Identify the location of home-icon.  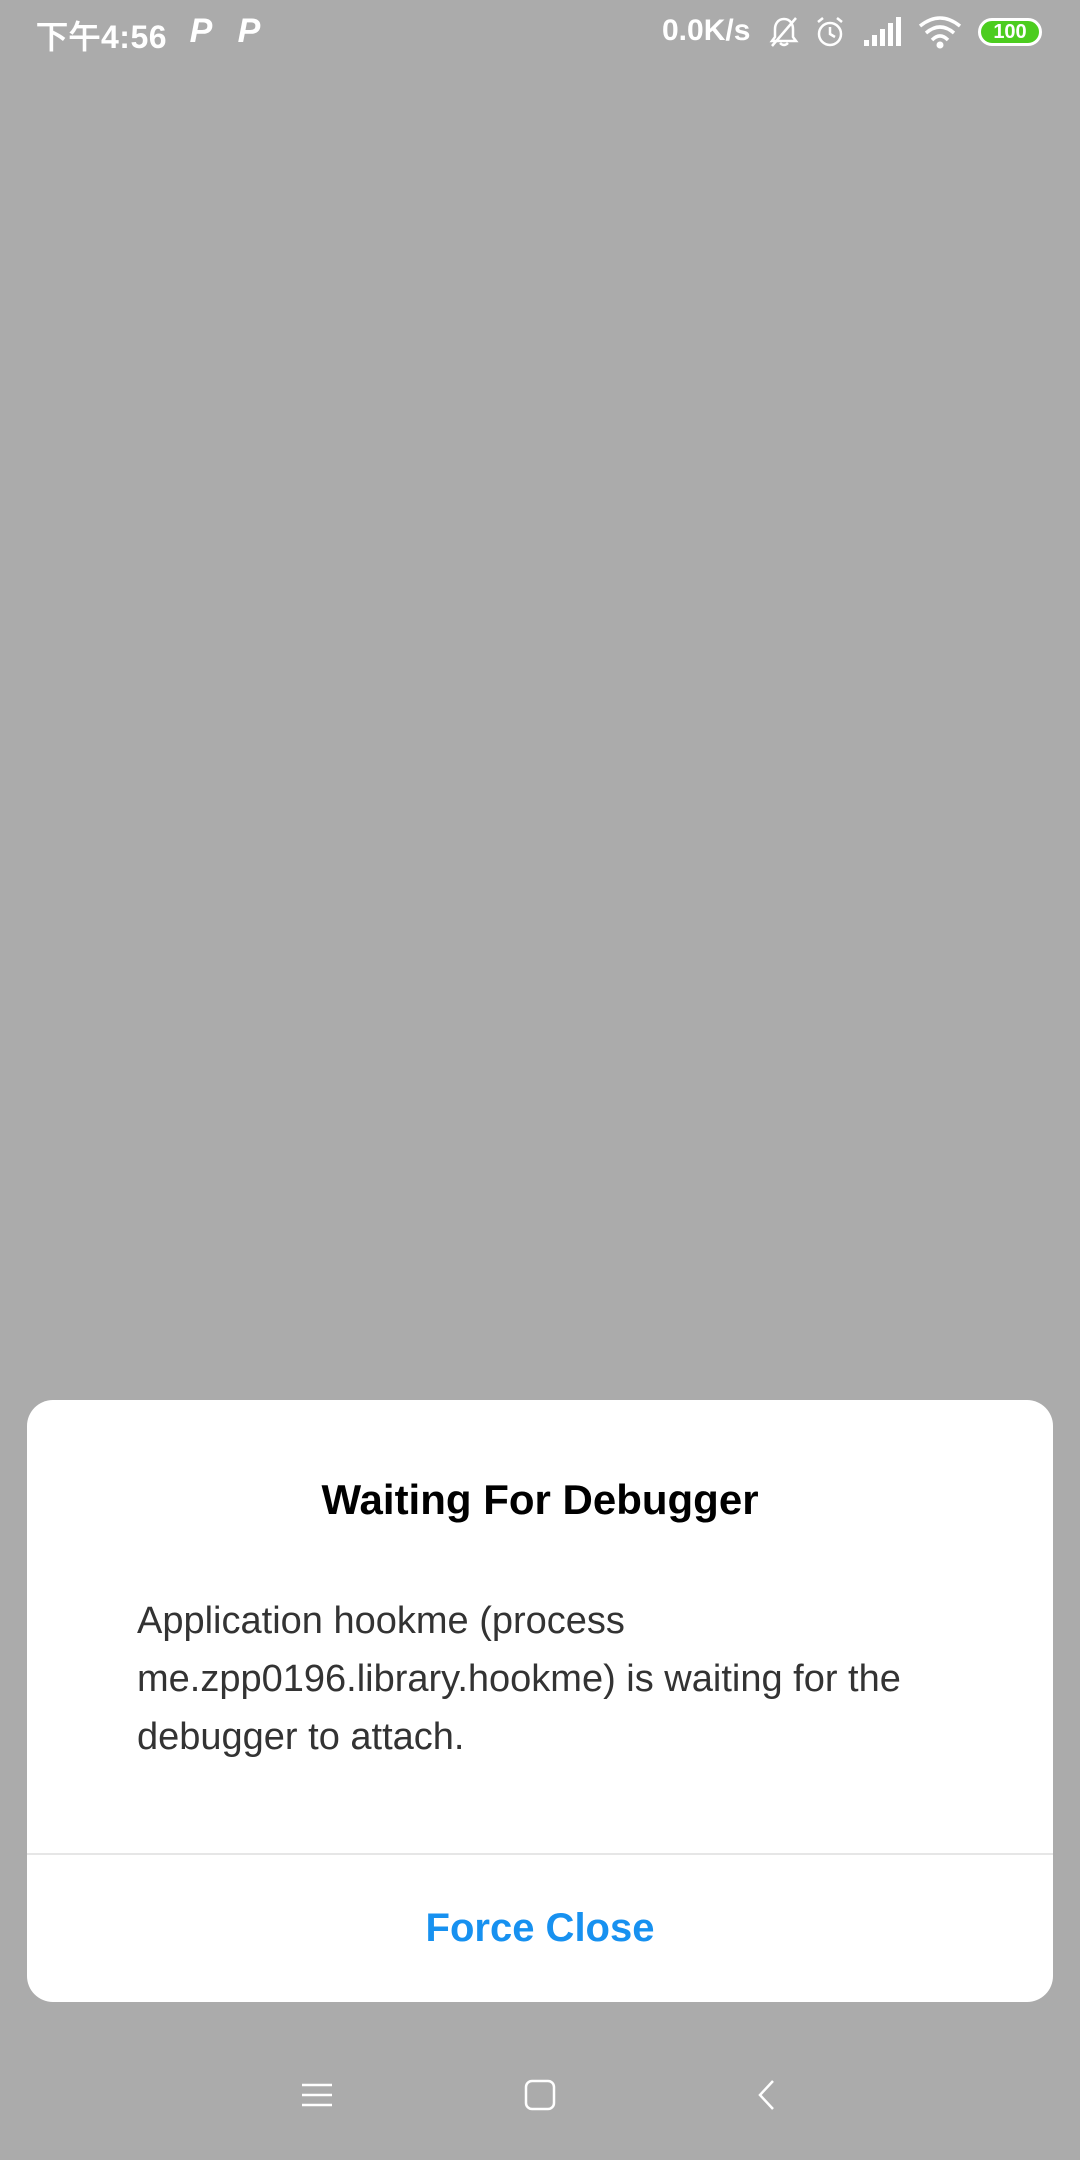
(540, 2095).